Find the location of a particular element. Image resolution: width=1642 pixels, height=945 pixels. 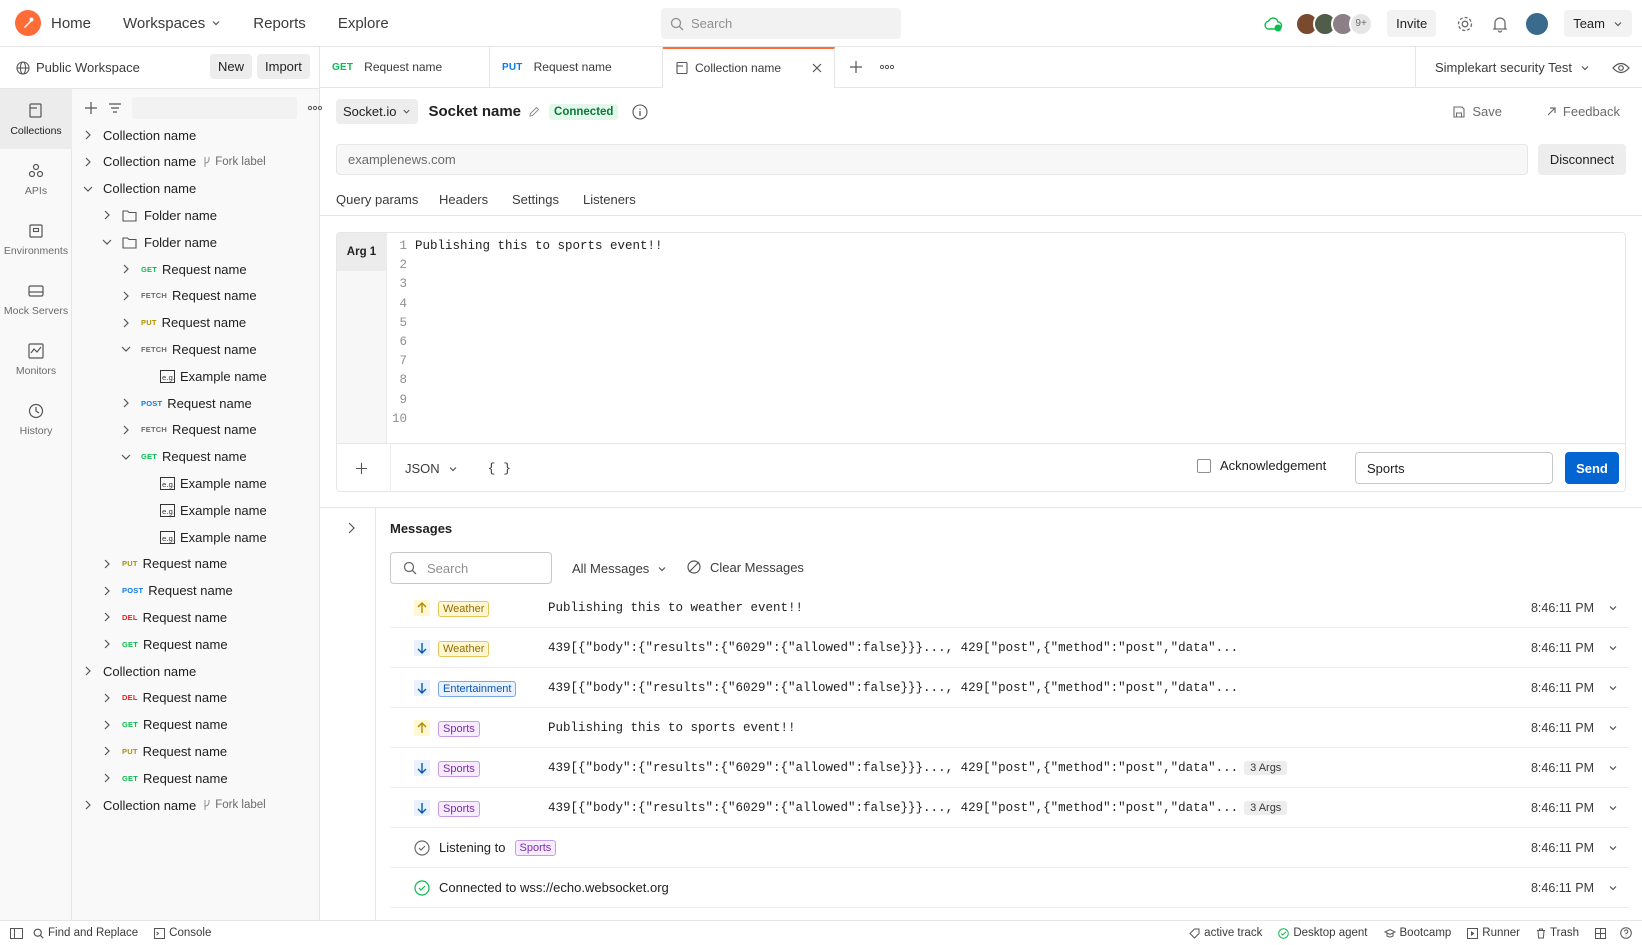

sidebar-item-mock-servers: Mock Servers is located at coordinates (36, 299).